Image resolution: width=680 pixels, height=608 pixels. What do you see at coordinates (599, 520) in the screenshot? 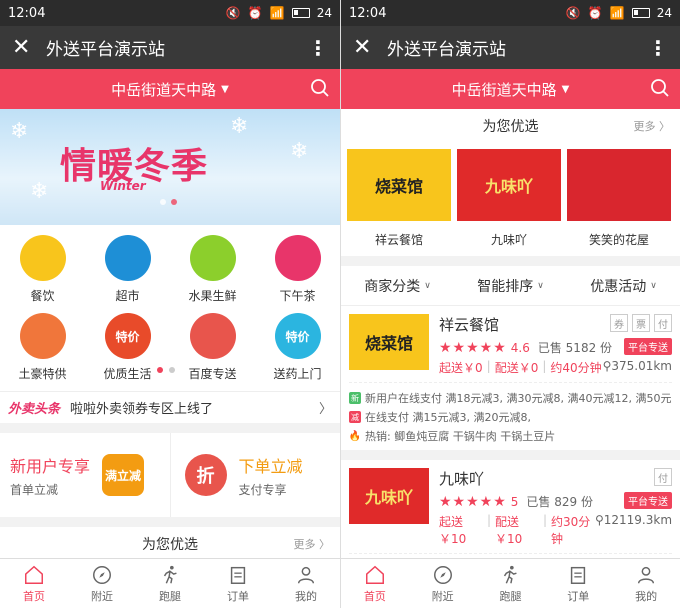
I see `location-pin-icon: ⚲` at bounding box center [599, 520].